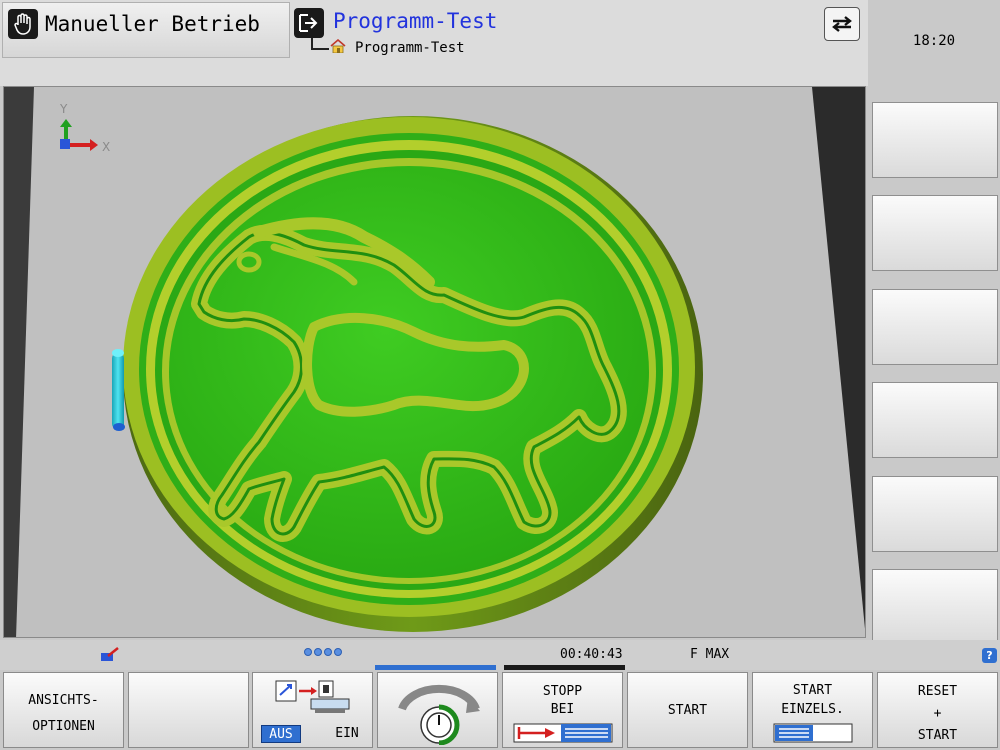  I want to click on block-skip-toggle-softkey: AUS EIN, so click(312, 710).